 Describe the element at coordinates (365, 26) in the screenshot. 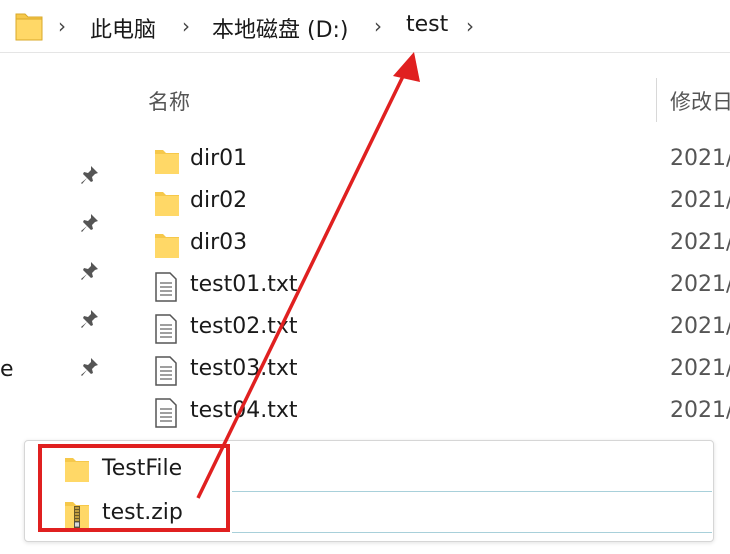

I see `address-bar: › 此电脑 › 本地磁盘 (D:) › test ›` at that location.